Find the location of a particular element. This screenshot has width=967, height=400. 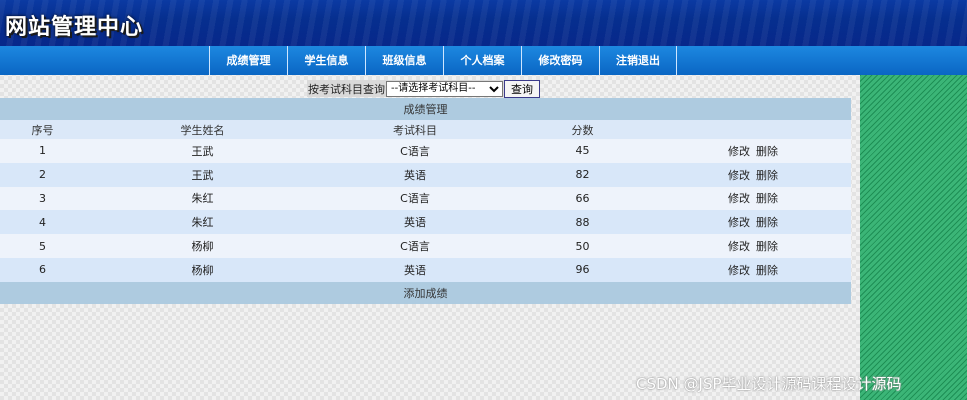

cell-id: 3 is located at coordinates (42, 198).